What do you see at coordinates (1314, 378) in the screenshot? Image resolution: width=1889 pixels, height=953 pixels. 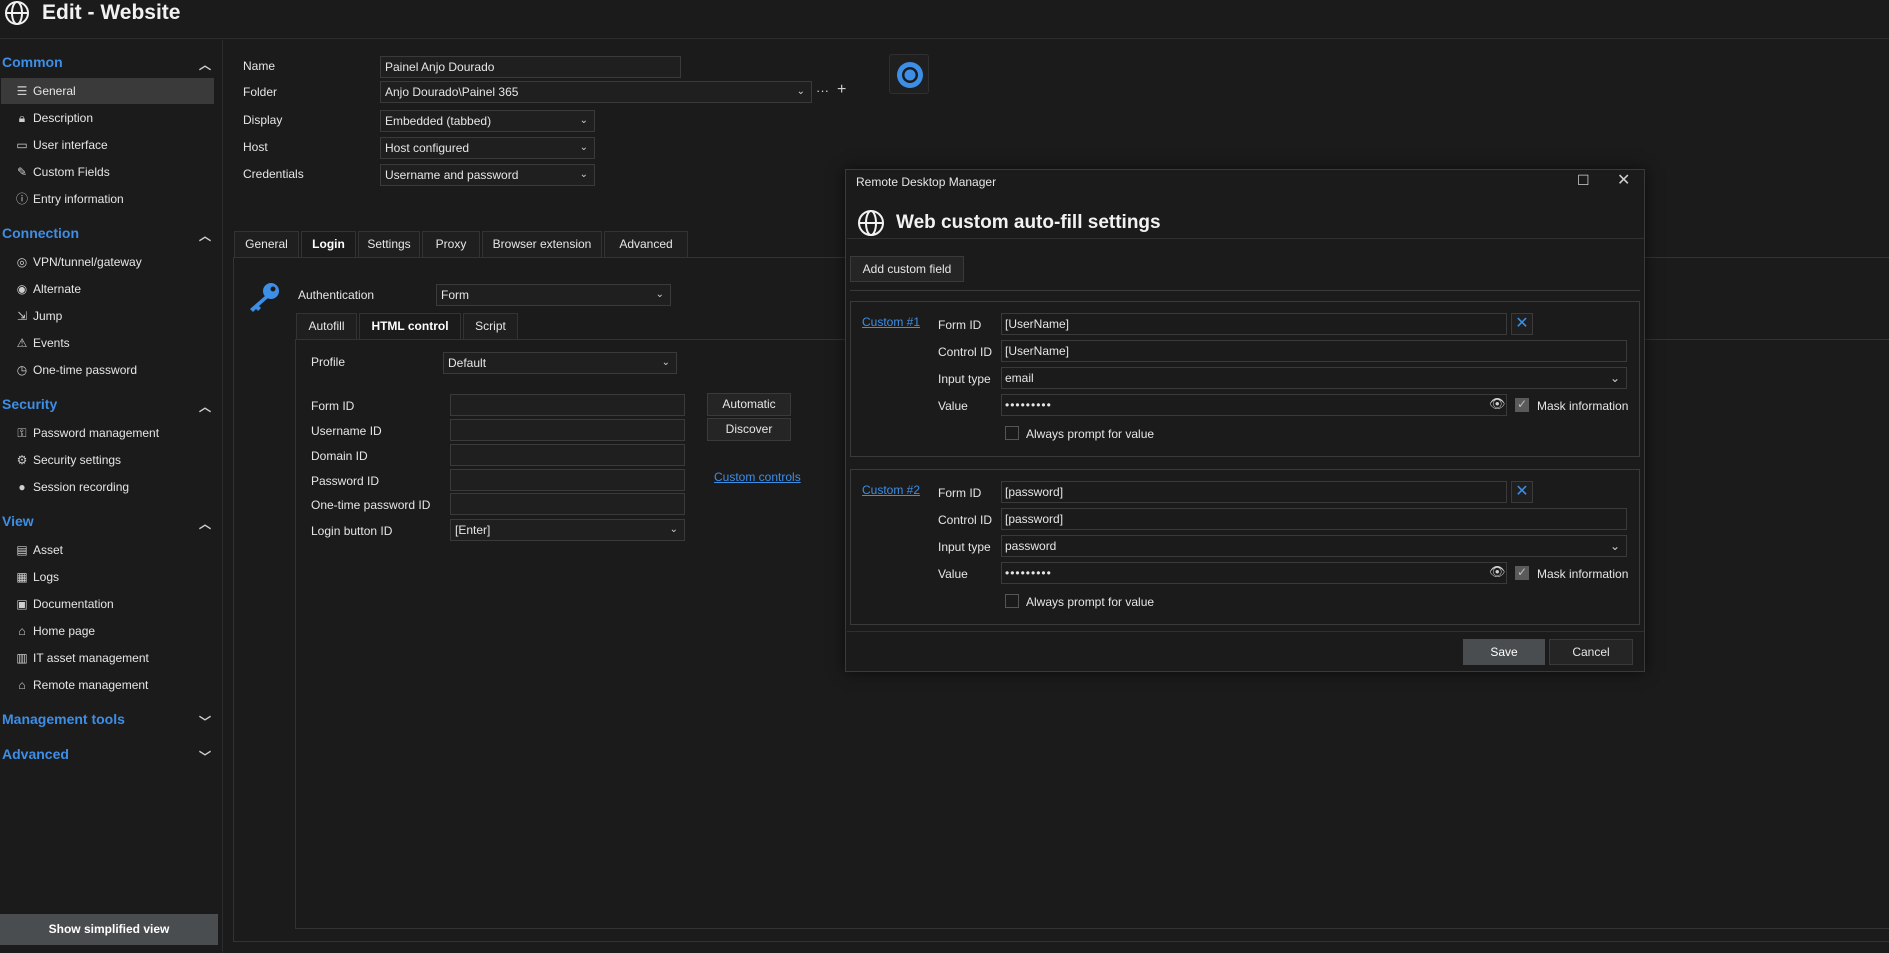 I see `input-type-select: email ⌄` at bounding box center [1314, 378].